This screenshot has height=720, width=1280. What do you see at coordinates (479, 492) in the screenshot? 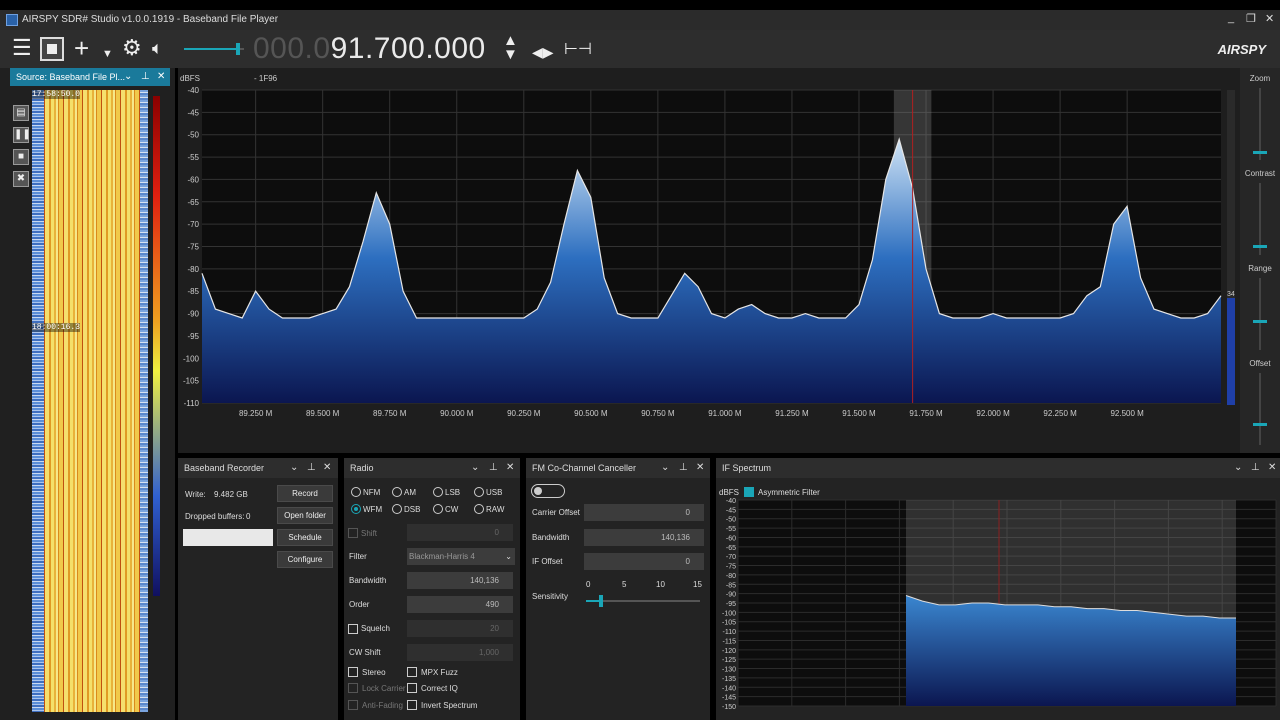
I see `mode-usb-radio` at bounding box center [479, 492].